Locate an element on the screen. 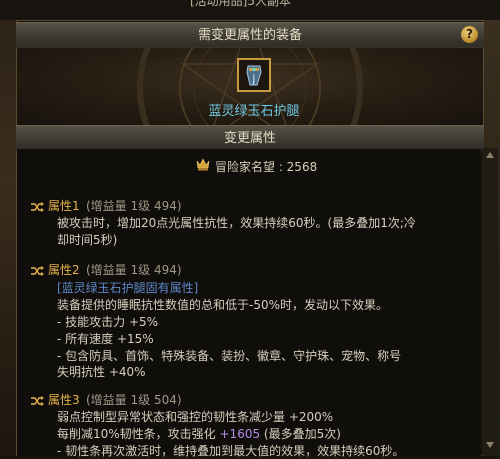 The image size is (500, 459). top-title: [活动用品]5人副本 is located at coordinates (240, 4).